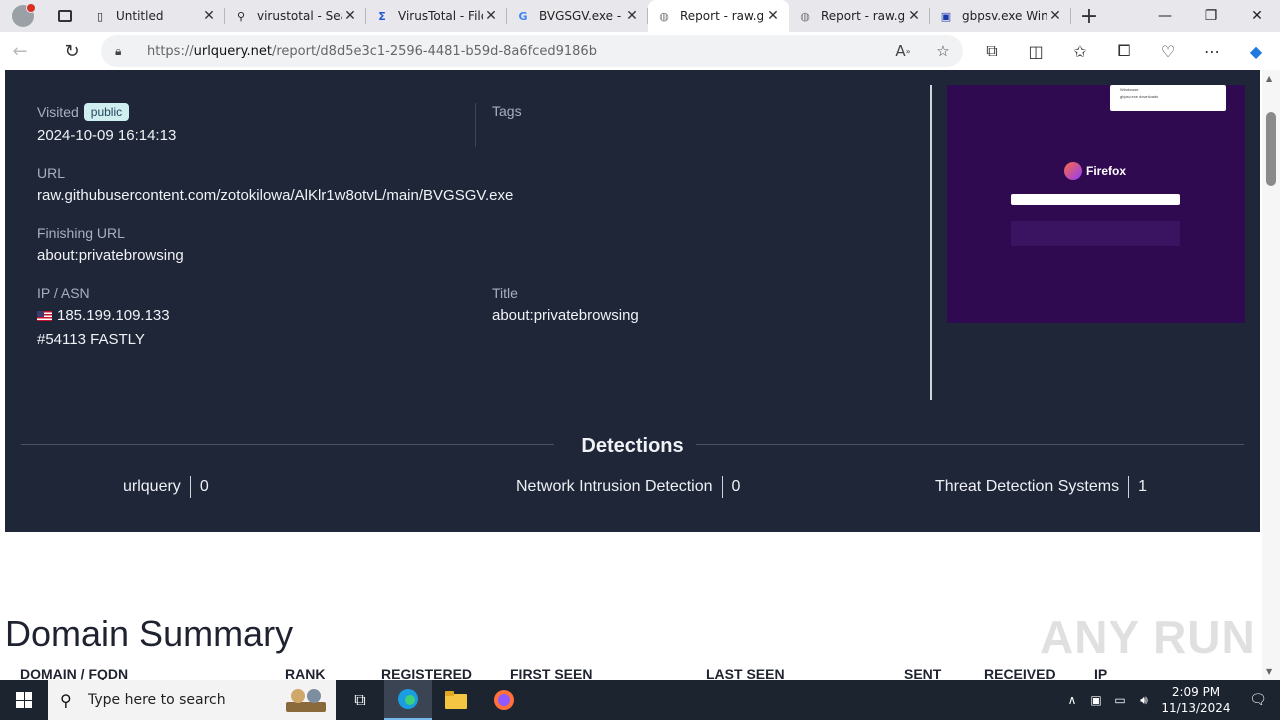 The image size is (1280, 720). I want to click on download-popup: Windowse gbpsv.exe downloads, so click(1168, 98).